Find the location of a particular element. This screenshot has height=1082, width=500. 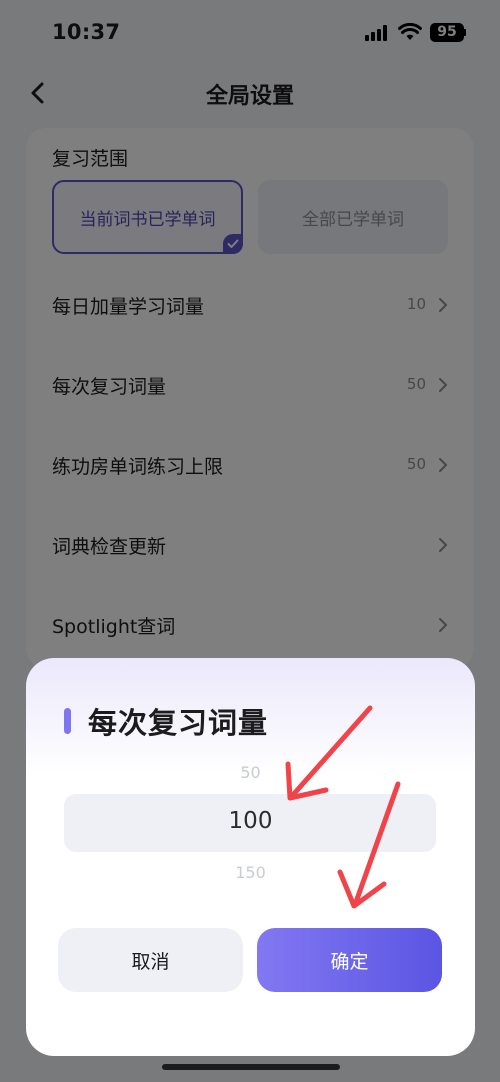

title-accent-bar is located at coordinates (67, 721).